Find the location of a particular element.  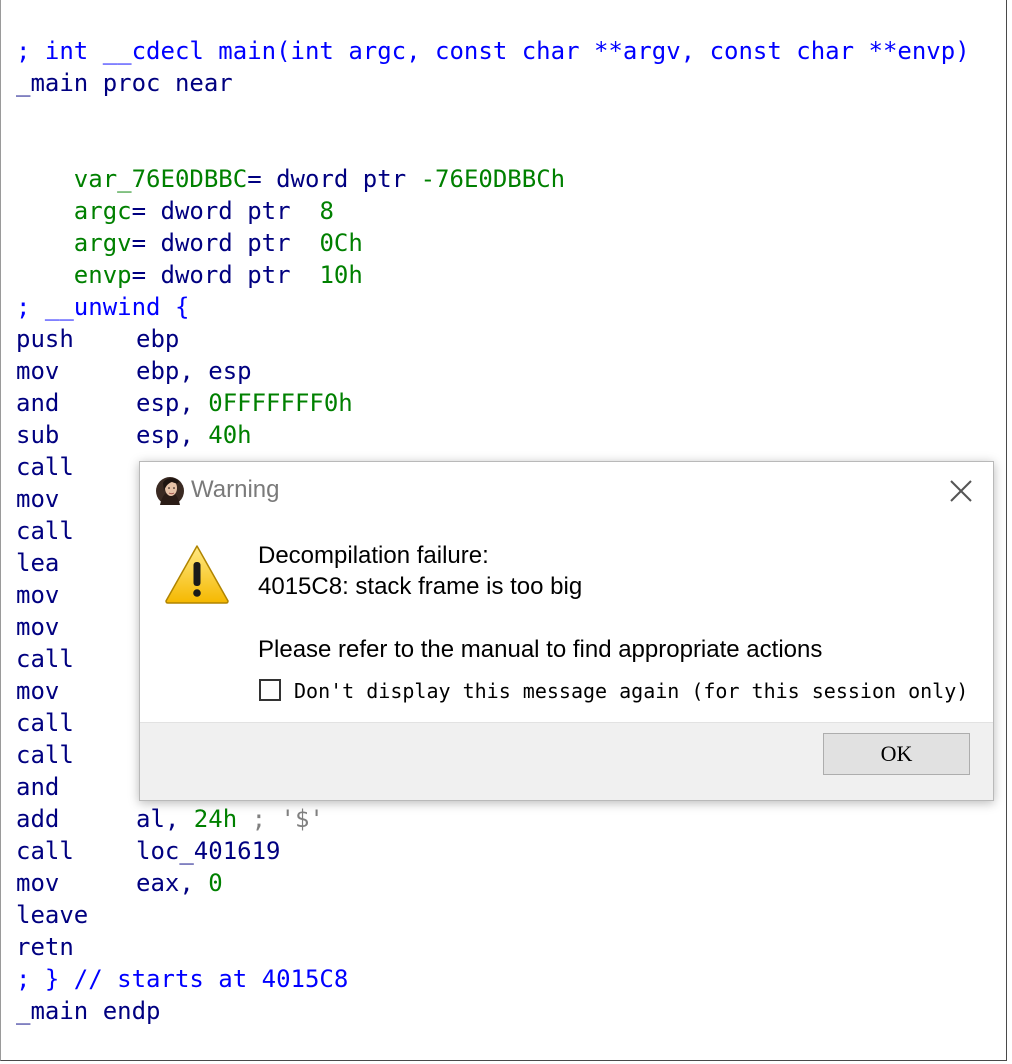

instruction-immediate: 0FFFFFFF0h is located at coordinates (280, 403).